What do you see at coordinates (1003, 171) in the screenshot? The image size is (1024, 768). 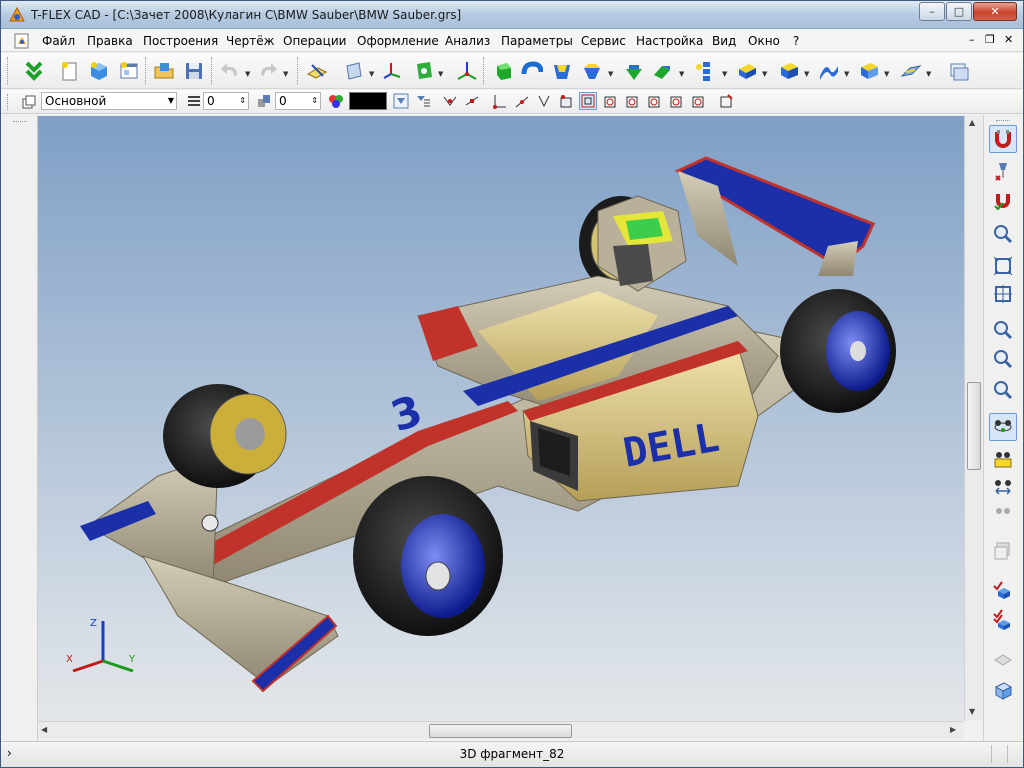 I see `magnet-off-icon` at bounding box center [1003, 171].